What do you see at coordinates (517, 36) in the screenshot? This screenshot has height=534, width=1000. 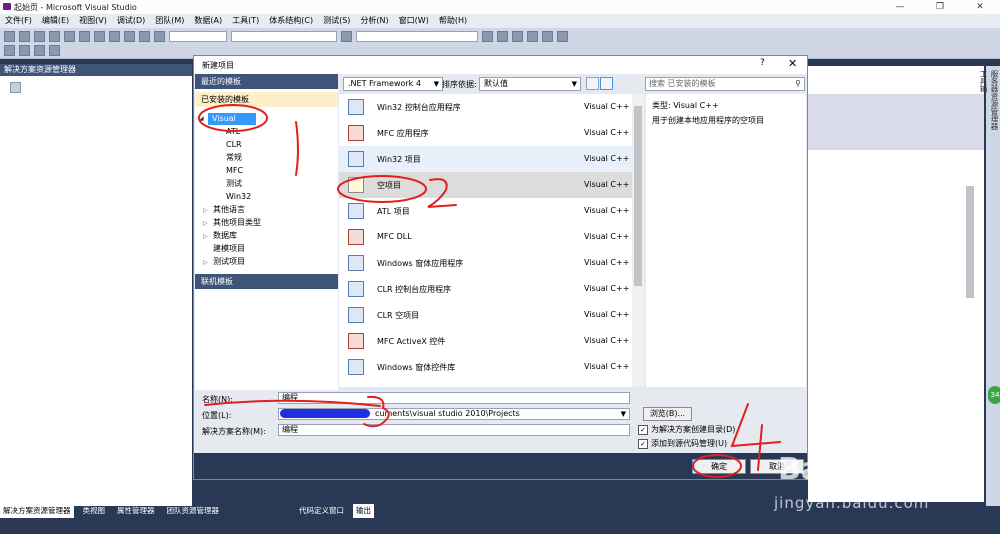 I see `object-browser-icon` at bounding box center [517, 36].